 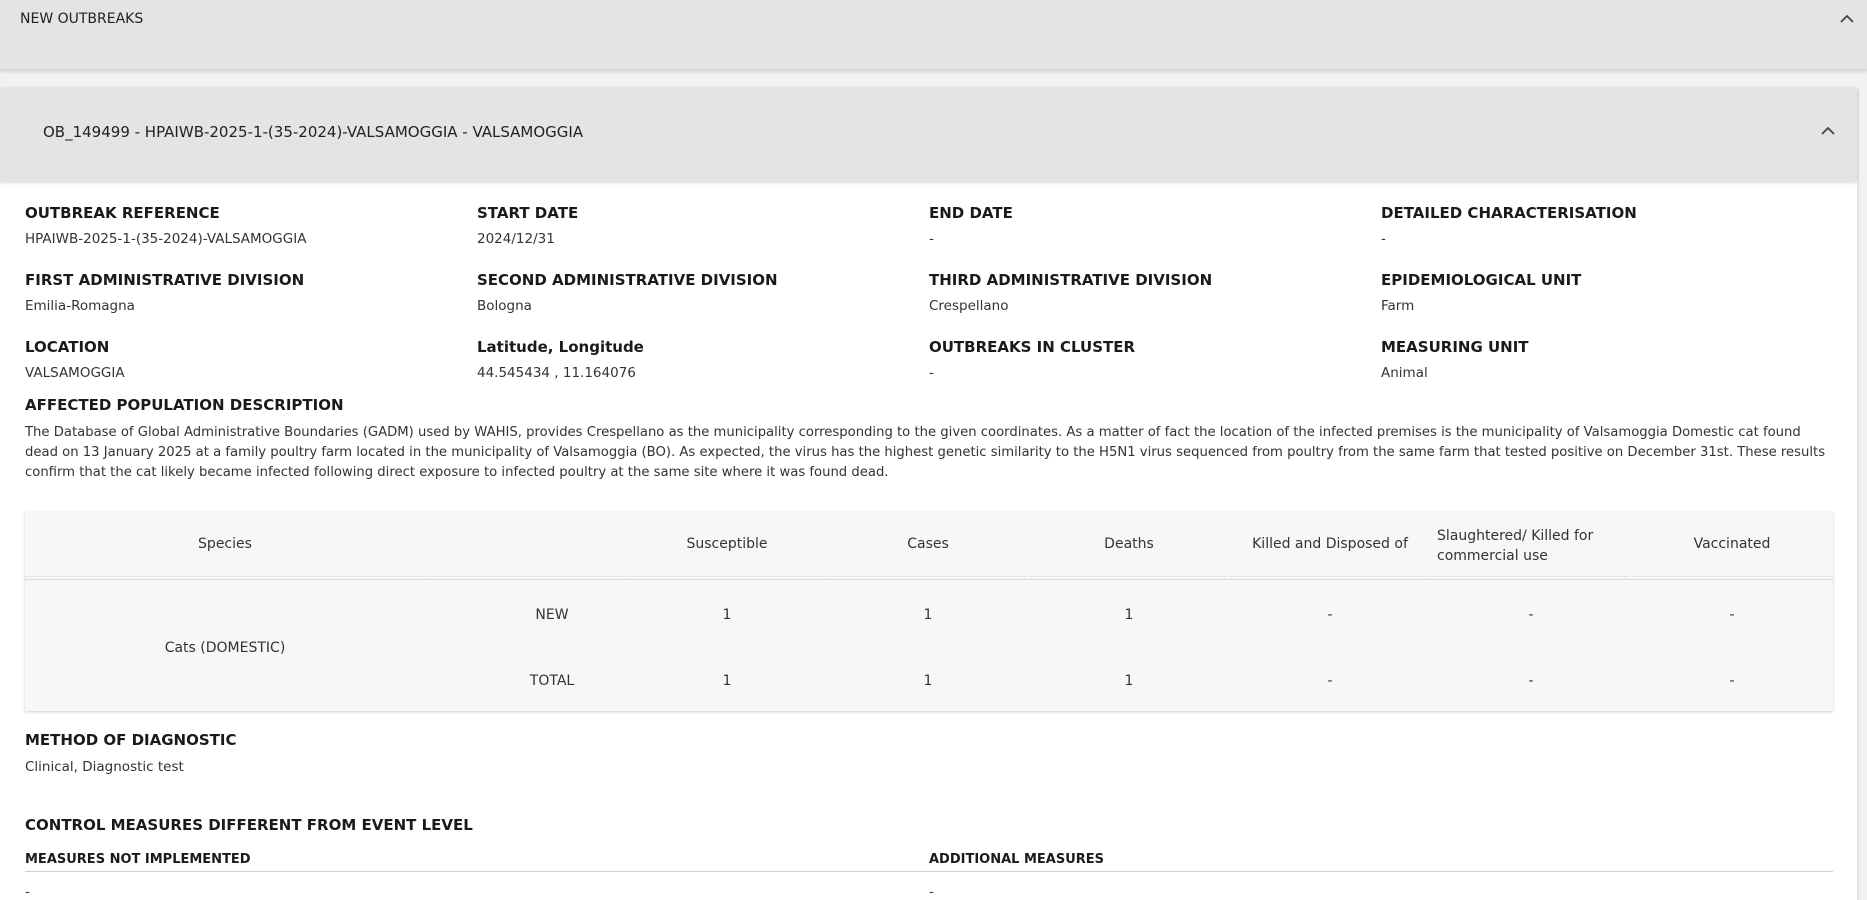 What do you see at coordinates (1398, 306) in the screenshot?
I see `field-value: Farm` at bounding box center [1398, 306].